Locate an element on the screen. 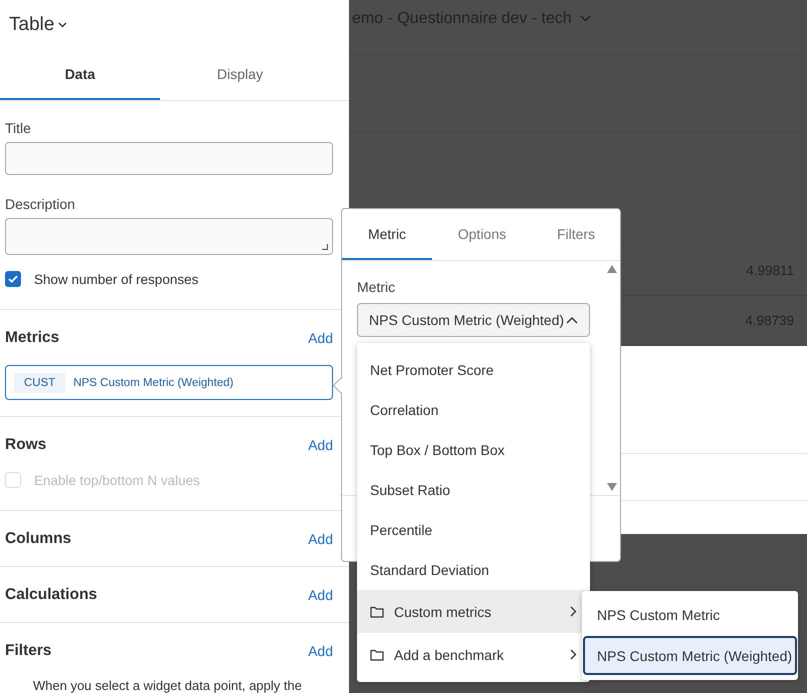 Image resolution: width=807 pixels, height=693 pixels. menu-item: Top Box / Bottom Box is located at coordinates (473, 450).